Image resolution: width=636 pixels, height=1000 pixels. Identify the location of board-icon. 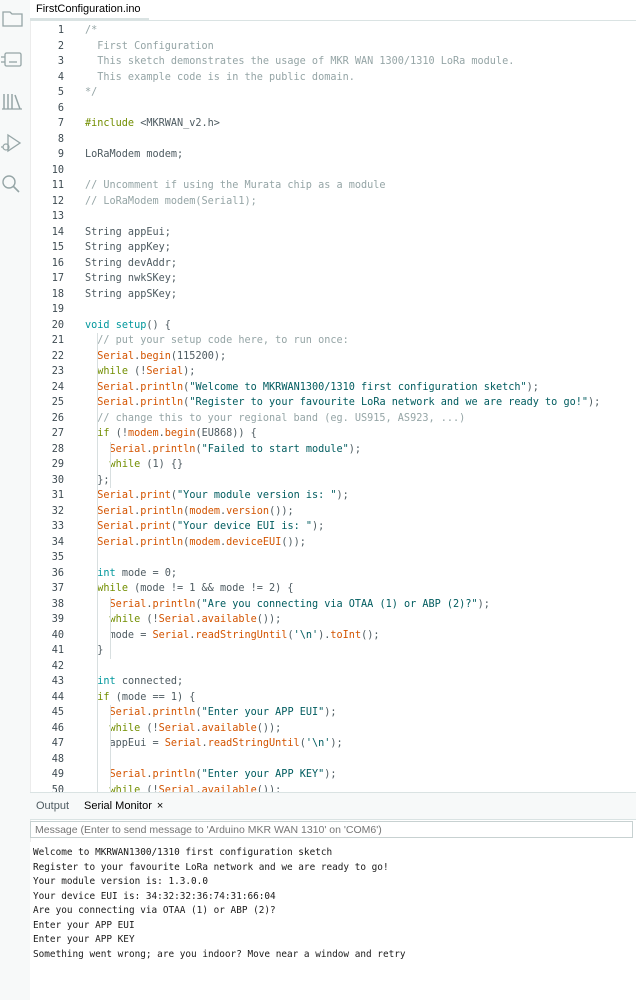
(15, 60).